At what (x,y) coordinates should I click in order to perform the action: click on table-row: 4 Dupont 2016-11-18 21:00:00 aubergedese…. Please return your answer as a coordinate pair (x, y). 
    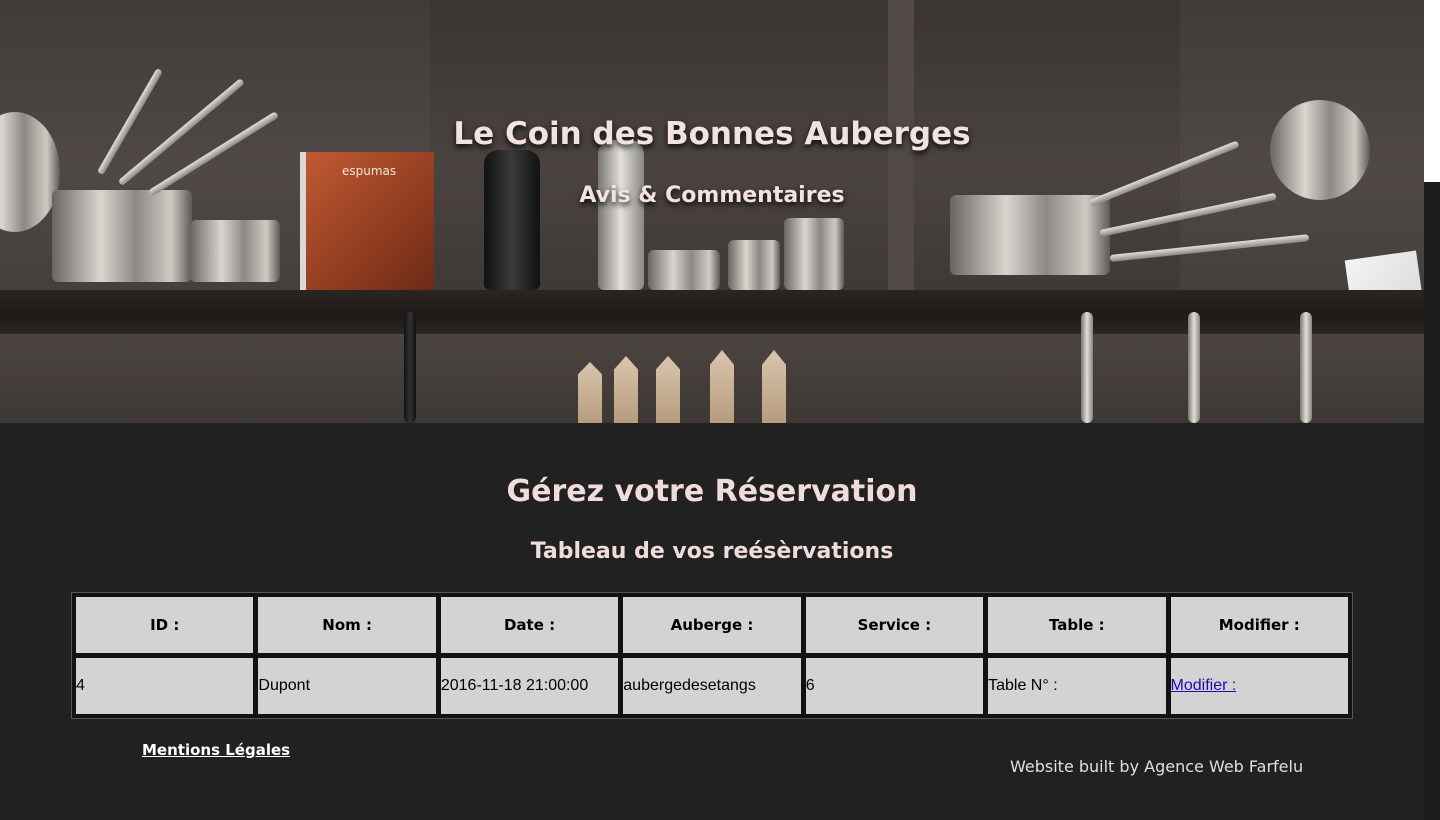
    Looking at the image, I should click on (712, 686).